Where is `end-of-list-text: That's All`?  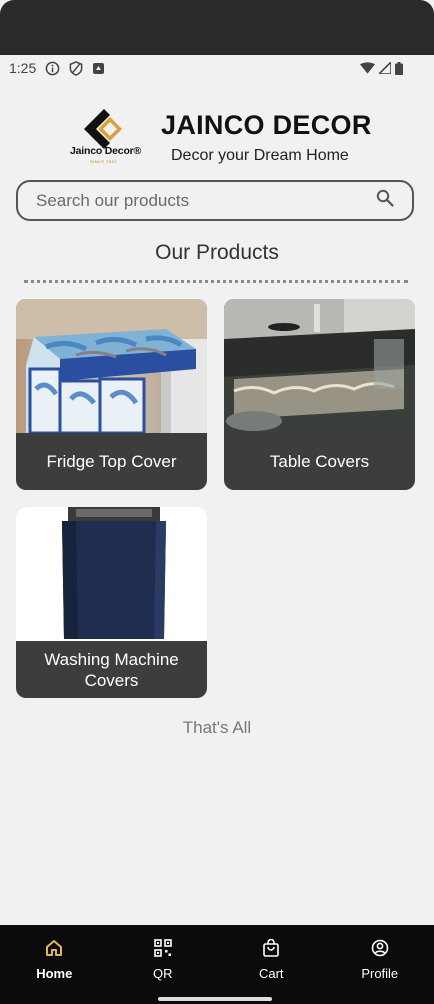
end-of-list-text: That's All is located at coordinates (217, 727).